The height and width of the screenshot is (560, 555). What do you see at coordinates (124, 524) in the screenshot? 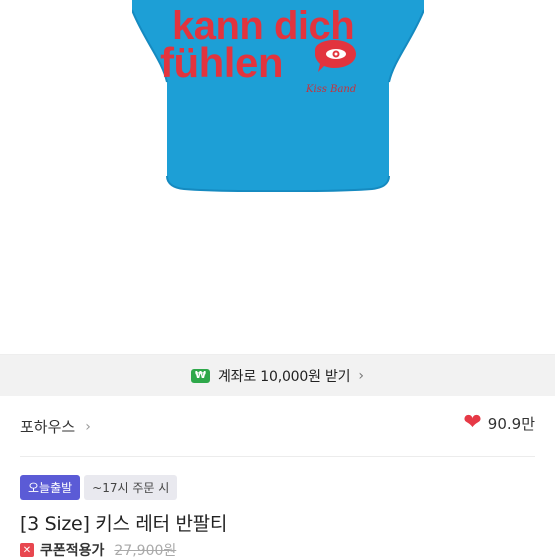
I see `product-title: [3 Size] 키스 레터 반팔티` at bounding box center [124, 524].